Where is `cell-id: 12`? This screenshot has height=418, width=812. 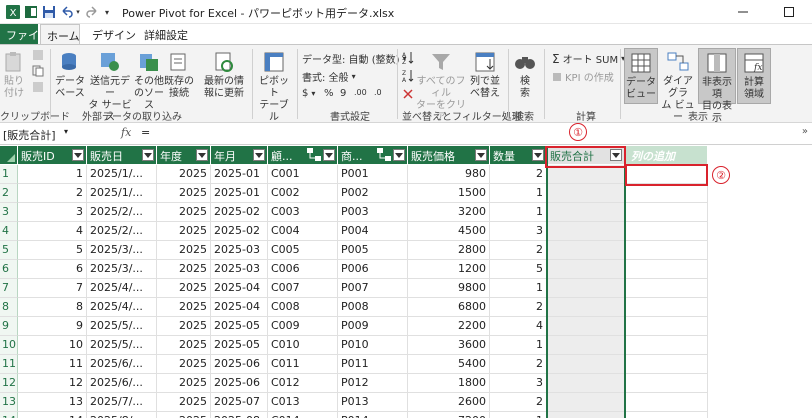 cell-id: 12 is located at coordinates (52, 383).